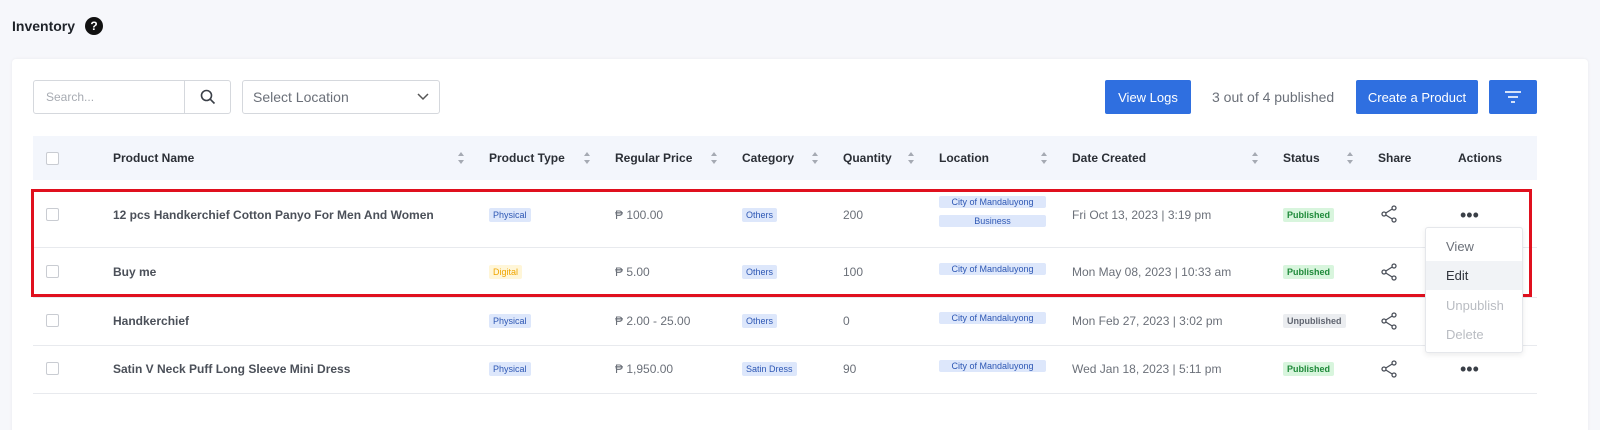  I want to click on column-header-quantity: Quantity, so click(867, 158).